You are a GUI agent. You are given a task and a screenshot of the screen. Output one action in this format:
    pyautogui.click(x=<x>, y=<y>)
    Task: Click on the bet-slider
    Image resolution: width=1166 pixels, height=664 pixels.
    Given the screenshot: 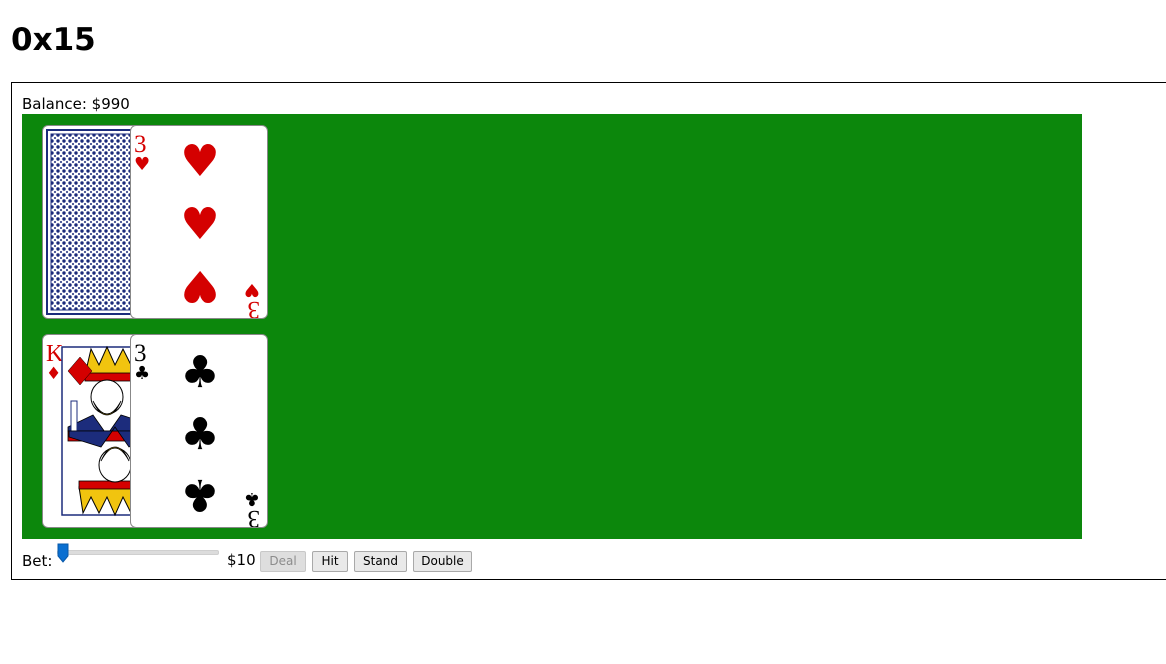 What is the action you would take?
    pyautogui.click(x=138, y=555)
    